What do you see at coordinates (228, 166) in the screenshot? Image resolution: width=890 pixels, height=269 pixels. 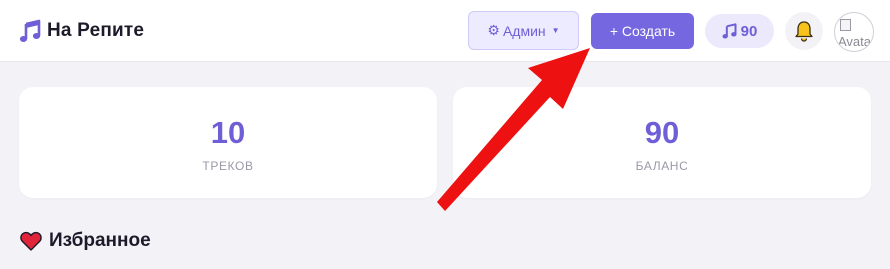 I see `stat-label: ТРЕКОВ` at bounding box center [228, 166].